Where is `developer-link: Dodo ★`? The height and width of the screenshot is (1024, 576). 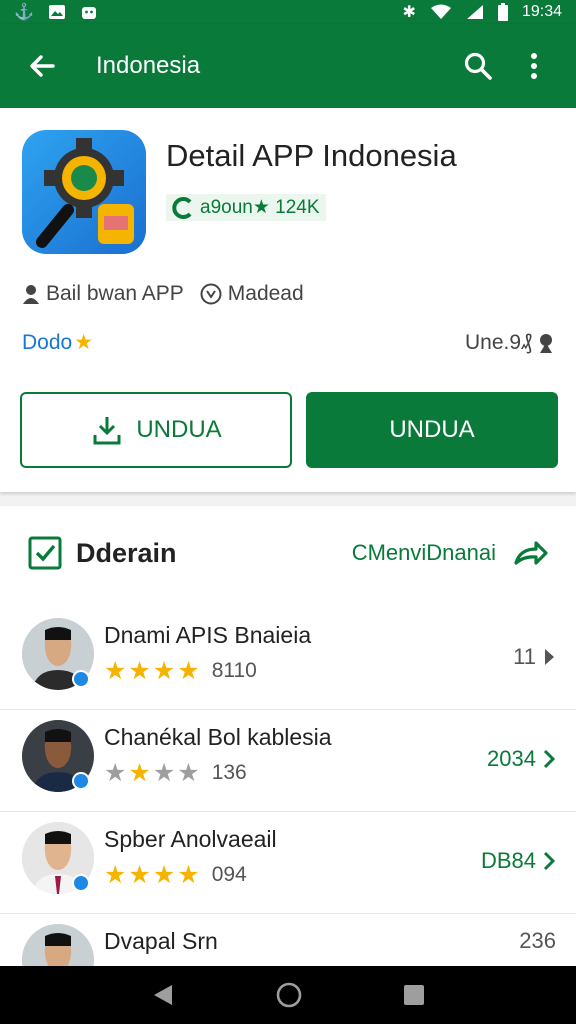 developer-link: Dodo ★ is located at coordinates (57, 342).